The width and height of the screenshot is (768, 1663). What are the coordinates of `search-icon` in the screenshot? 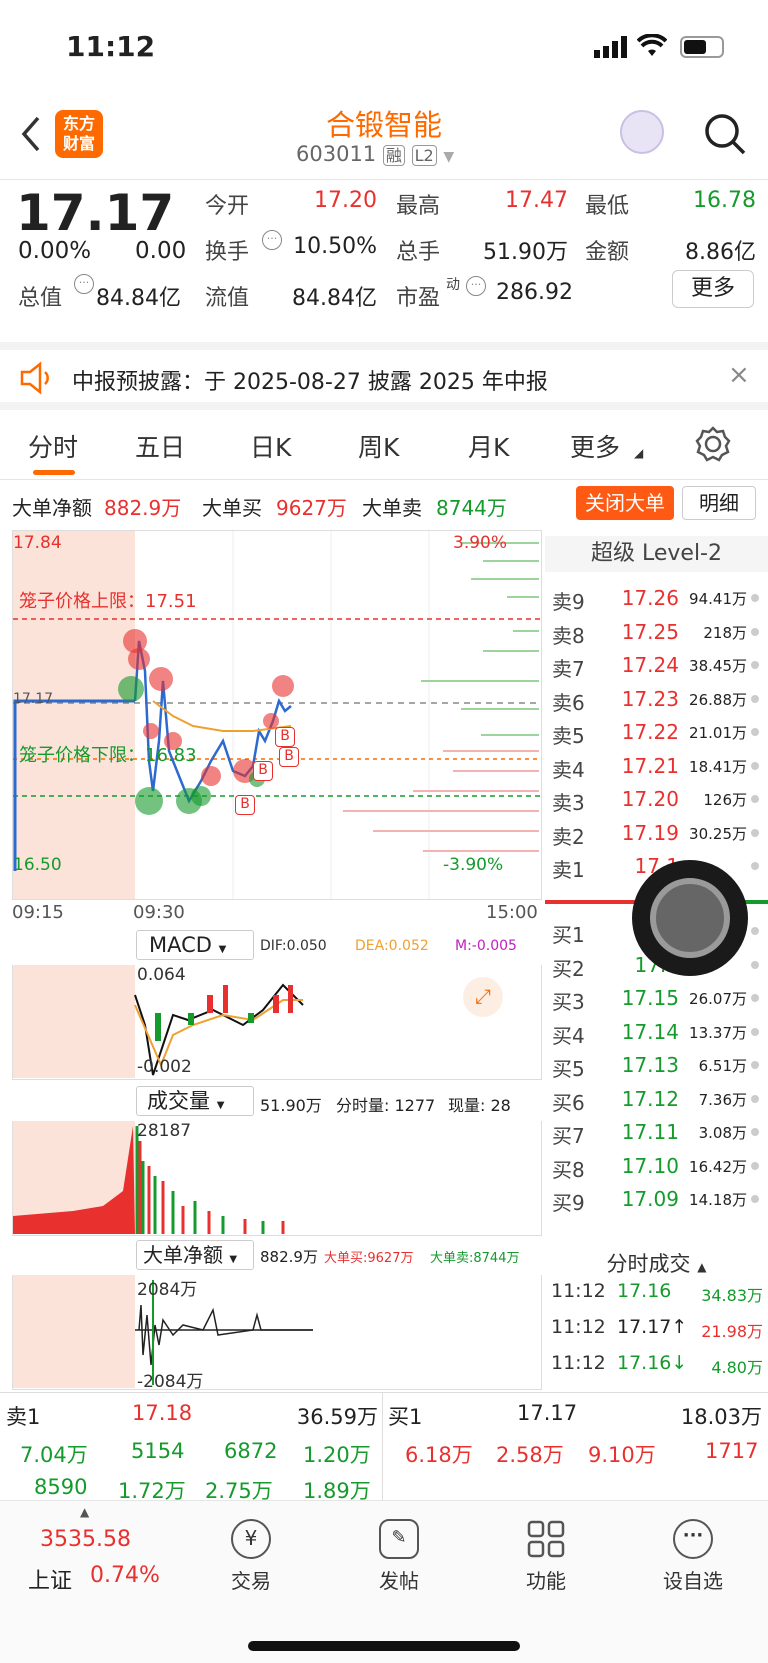 It's located at (725, 136).